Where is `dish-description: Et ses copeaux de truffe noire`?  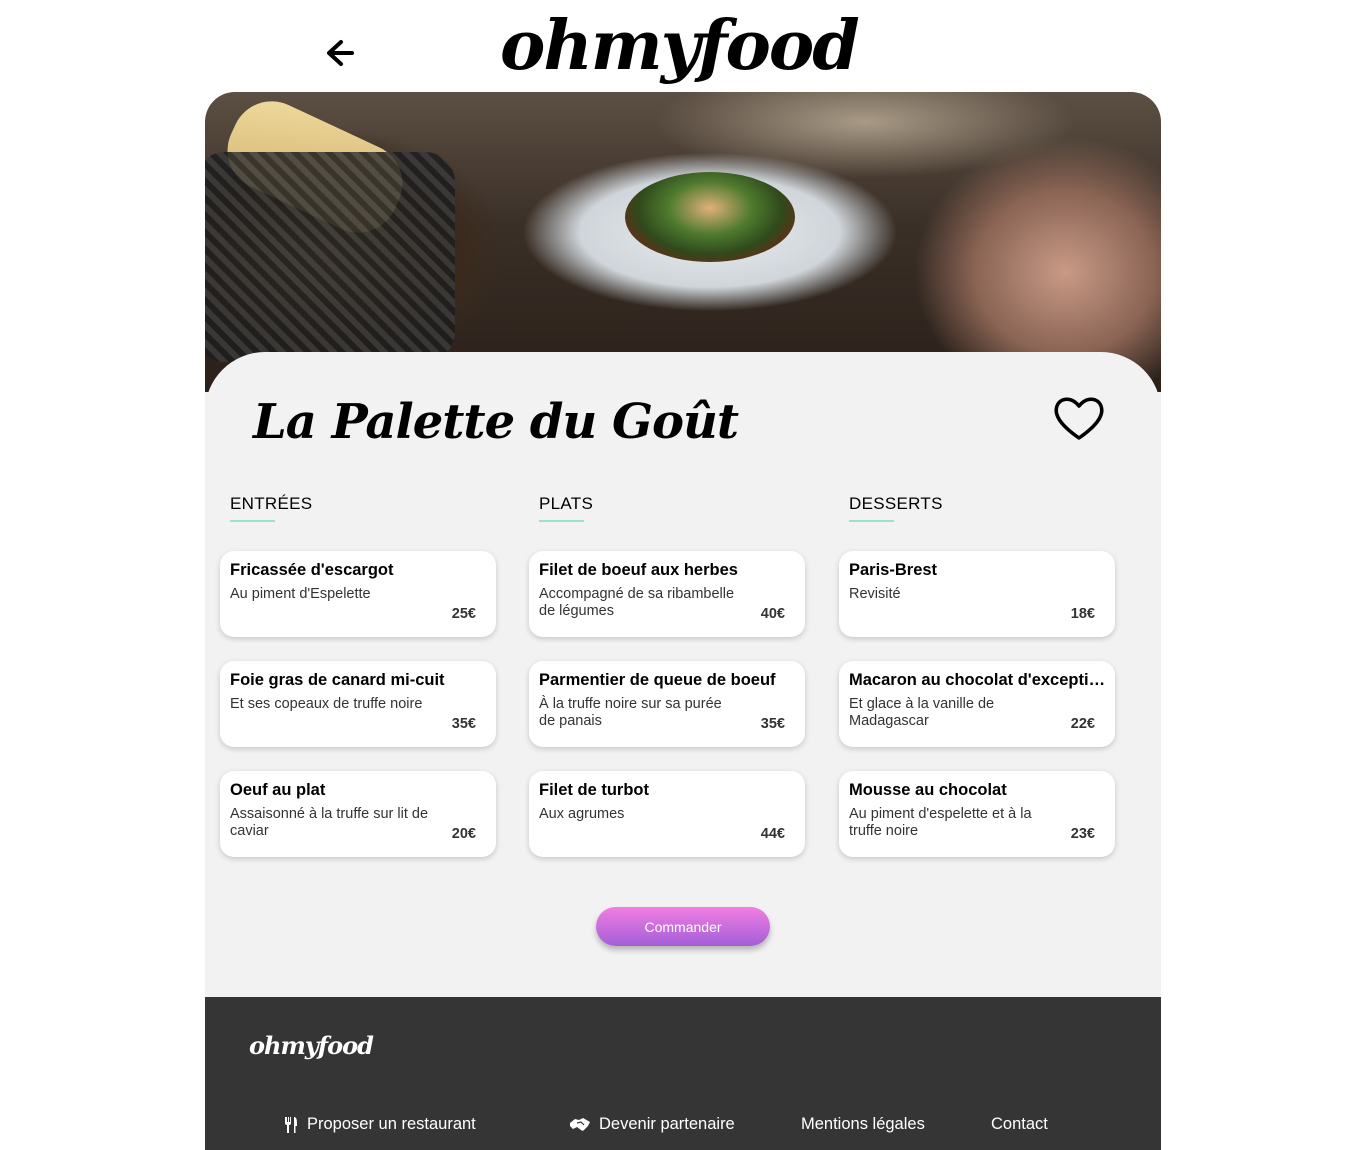 dish-description: Et ses copeaux de truffe noire is located at coordinates (326, 704).